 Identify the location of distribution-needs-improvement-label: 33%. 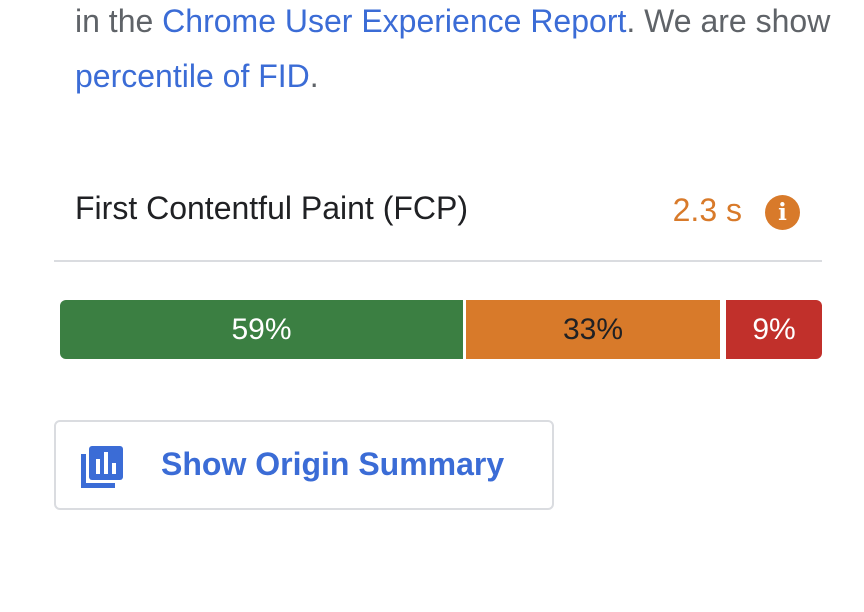
(593, 329).